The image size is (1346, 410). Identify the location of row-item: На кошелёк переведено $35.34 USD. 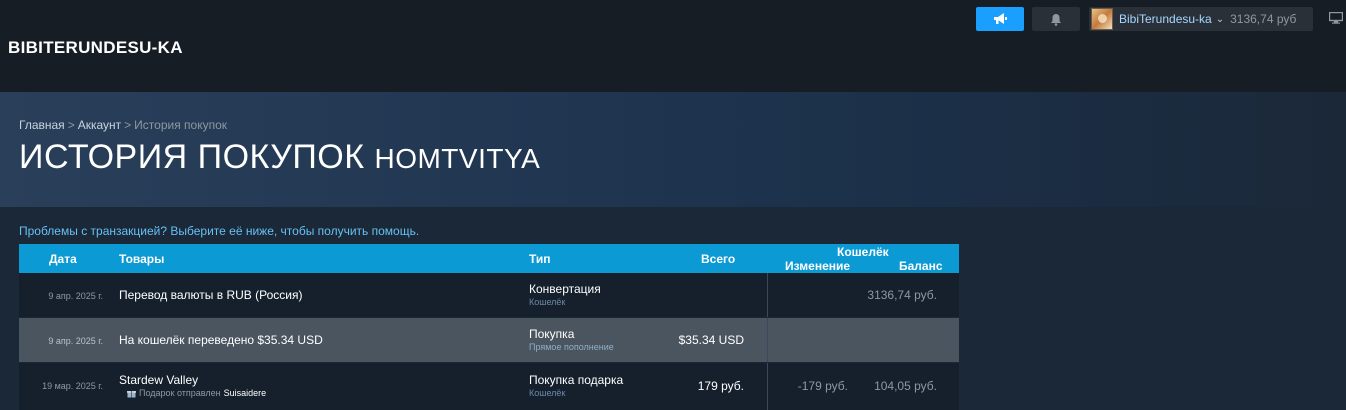
(221, 340).